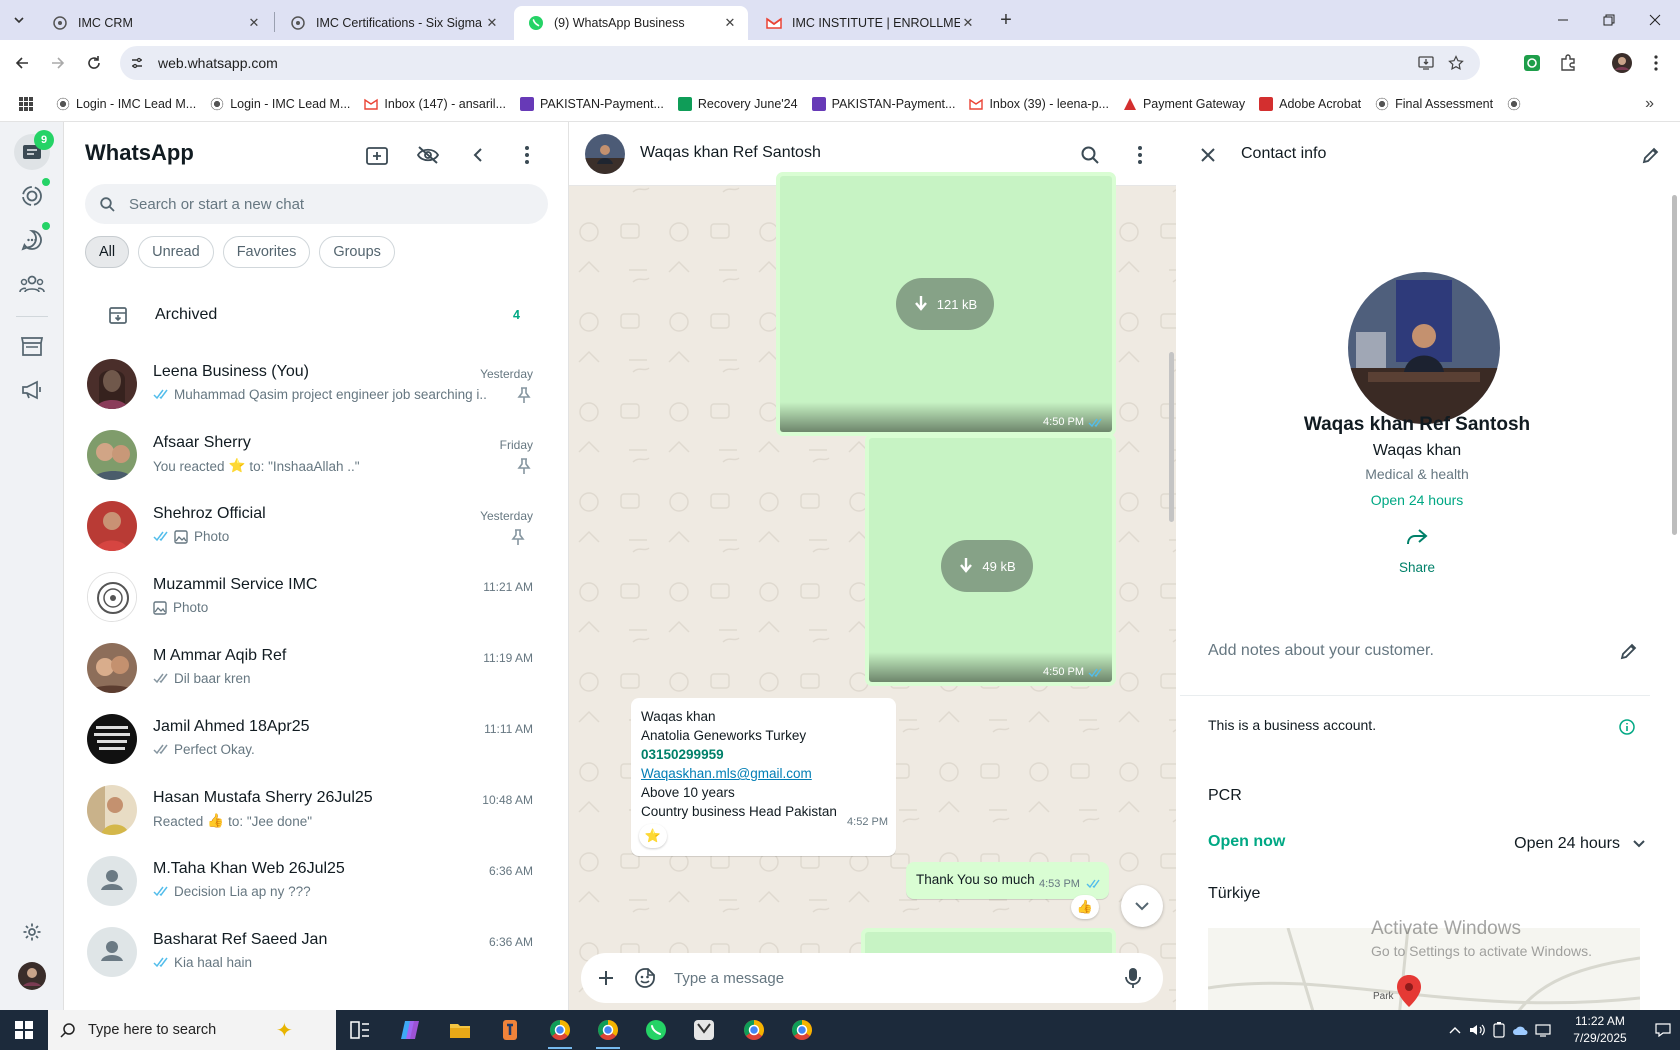 This screenshot has width=1680, height=1050. What do you see at coordinates (763, 773) in the screenshot?
I see `email-link: Waqaskhan.mls@gmail.com` at bounding box center [763, 773].